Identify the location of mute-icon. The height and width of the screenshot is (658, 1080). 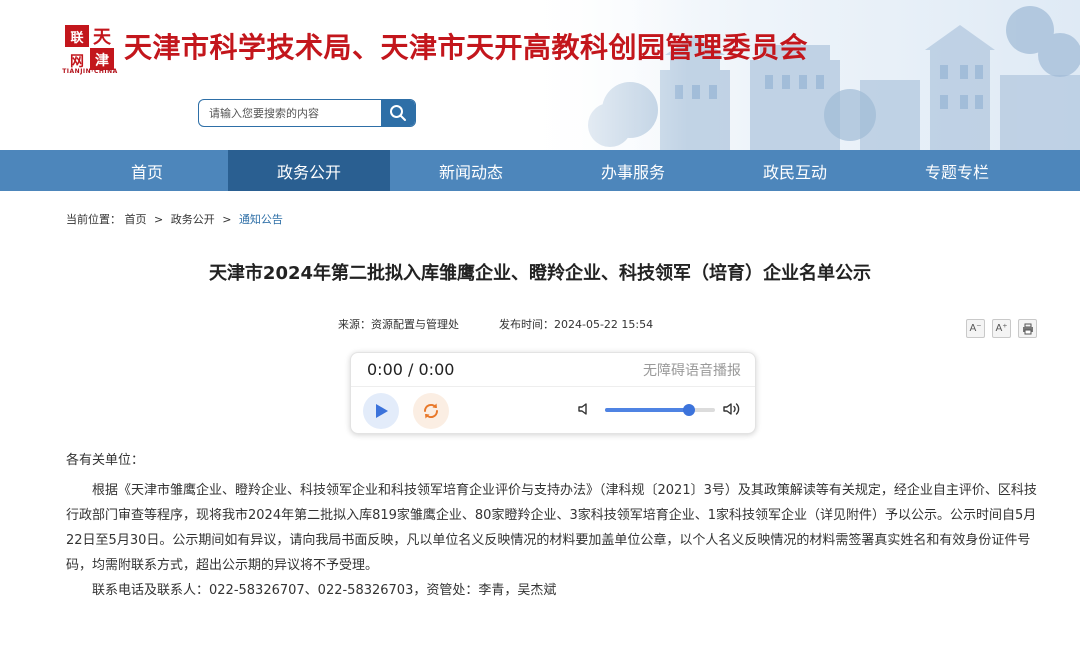
(585, 409).